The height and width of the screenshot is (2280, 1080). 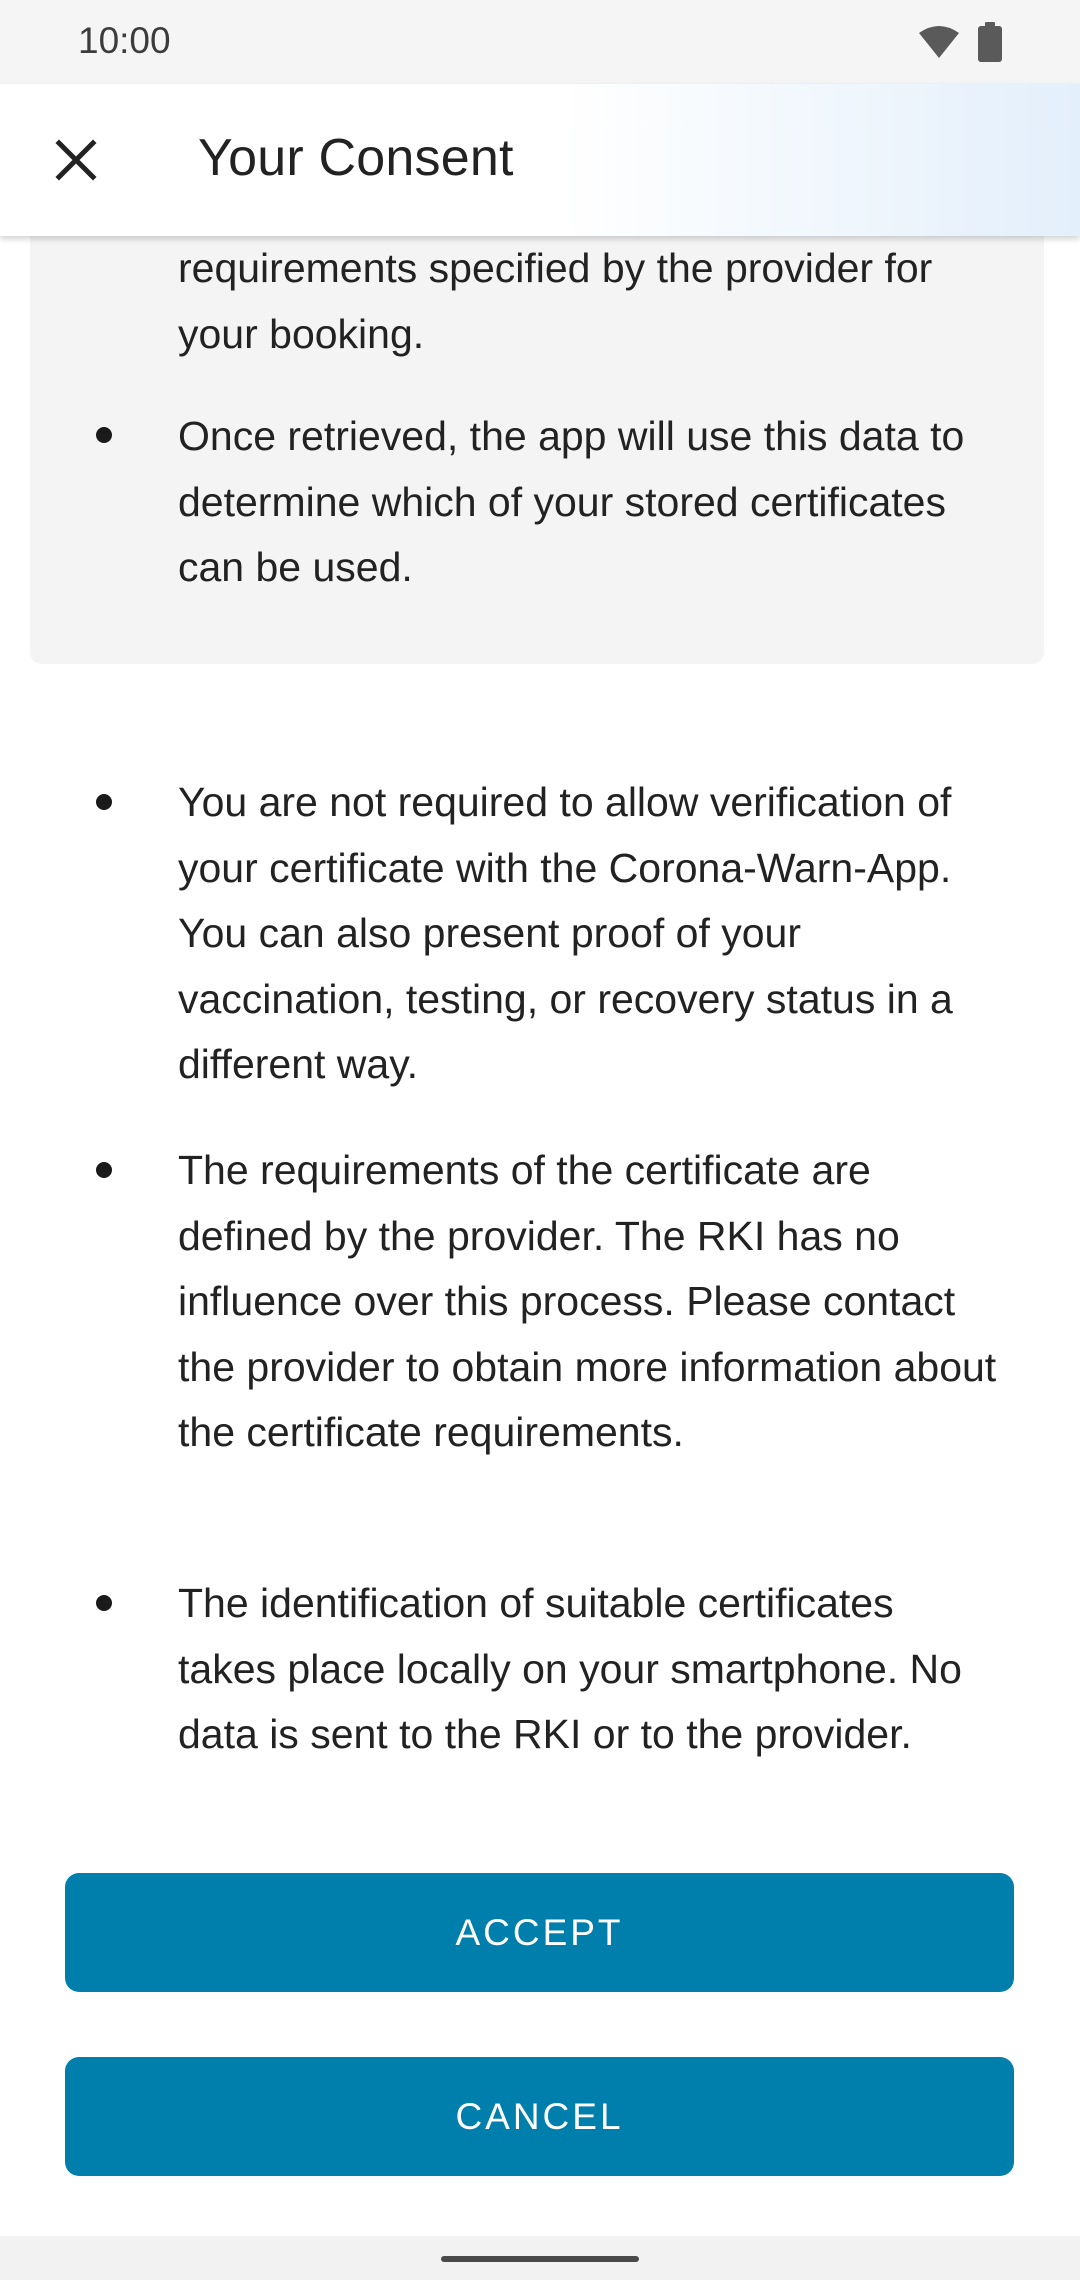 I want to click on close-icon, so click(x=76, y=162).